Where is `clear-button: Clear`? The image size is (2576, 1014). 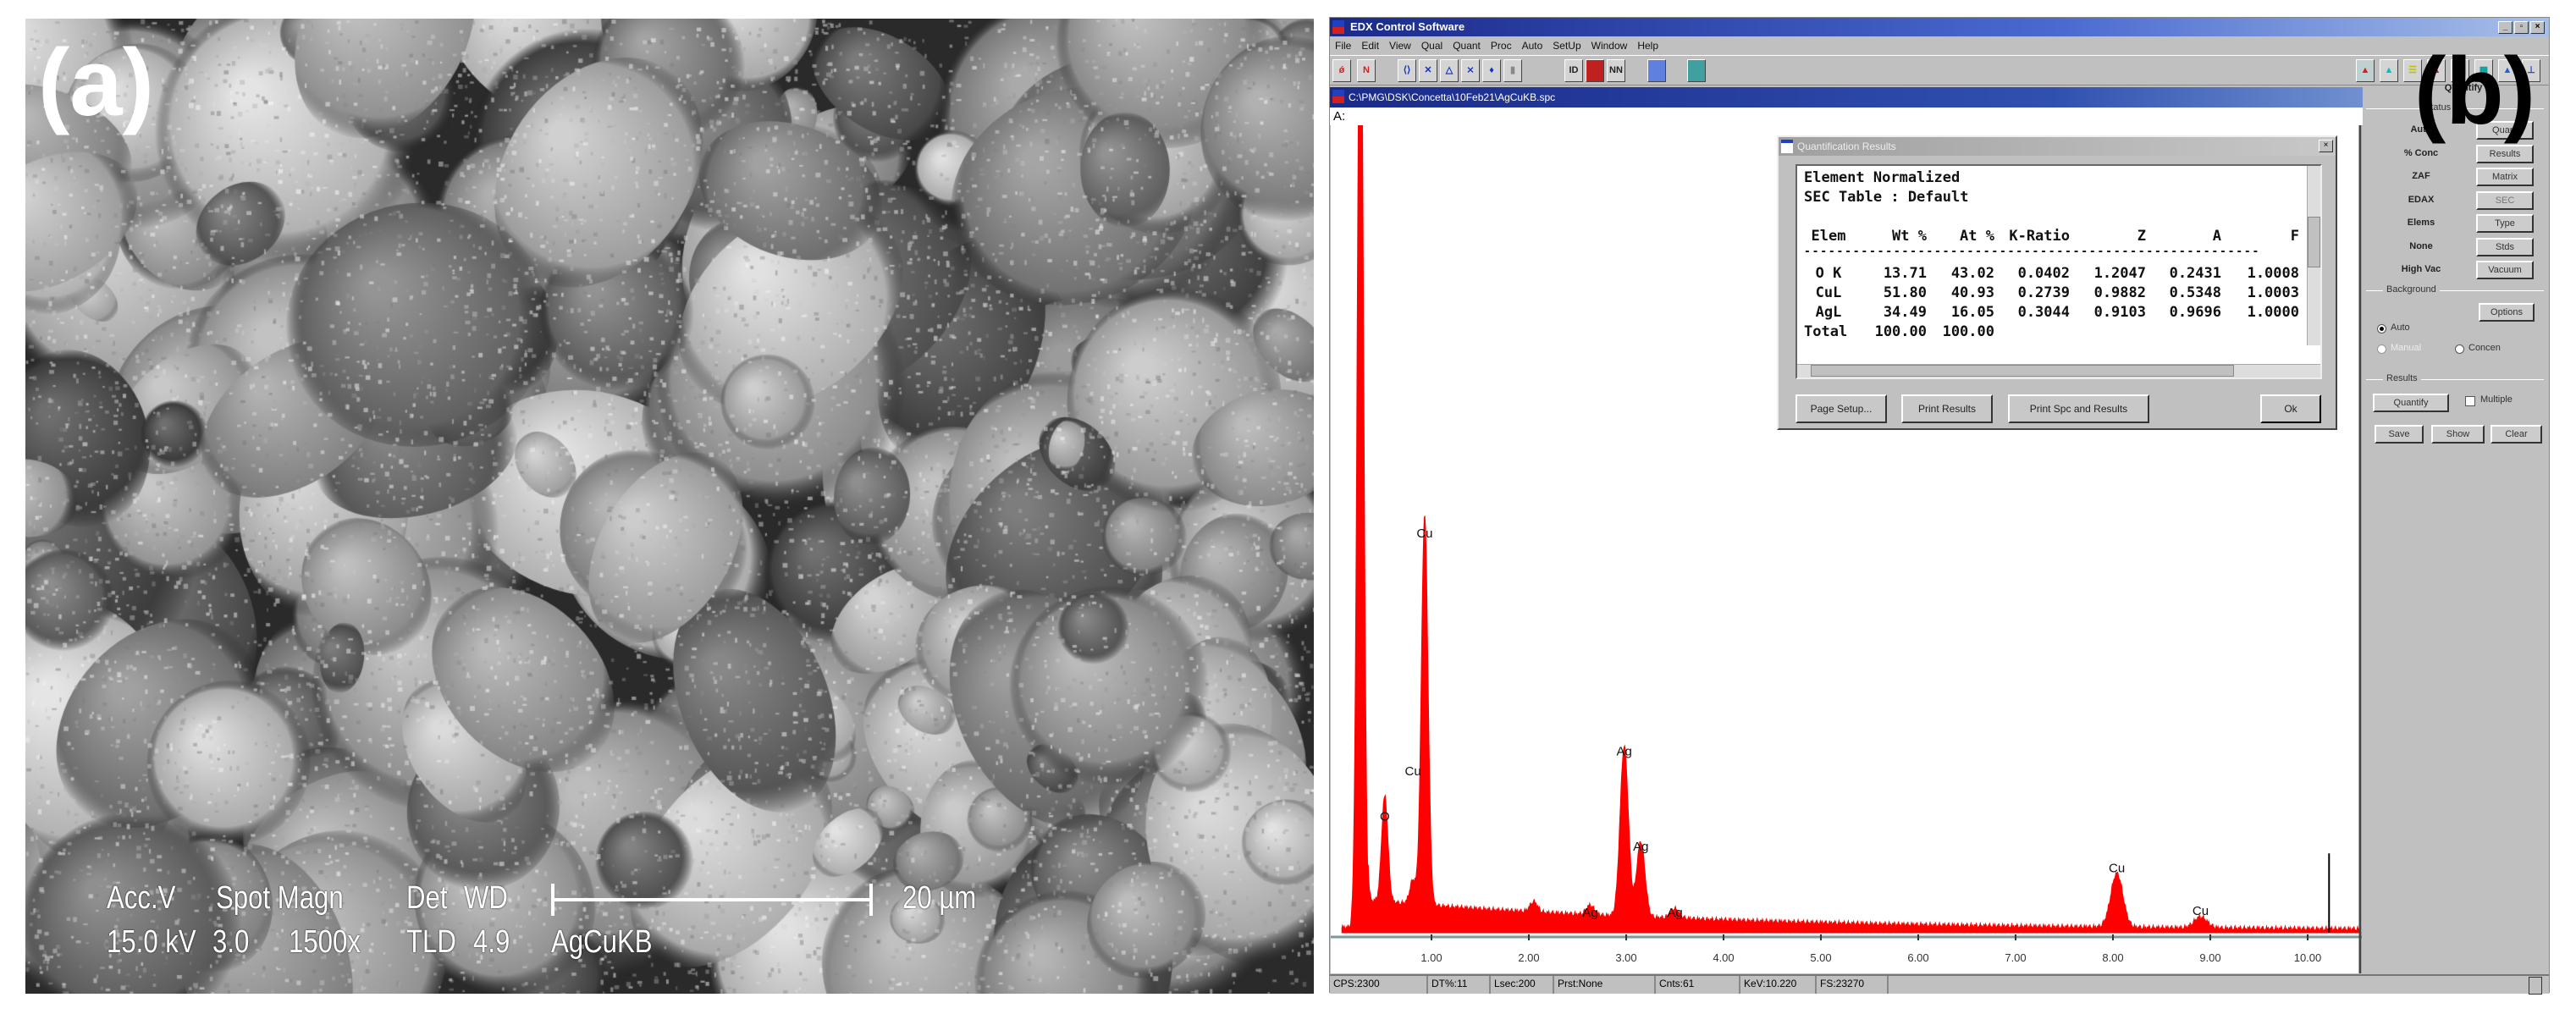
clear-button: Clear is located at coordinates (2516, 434).